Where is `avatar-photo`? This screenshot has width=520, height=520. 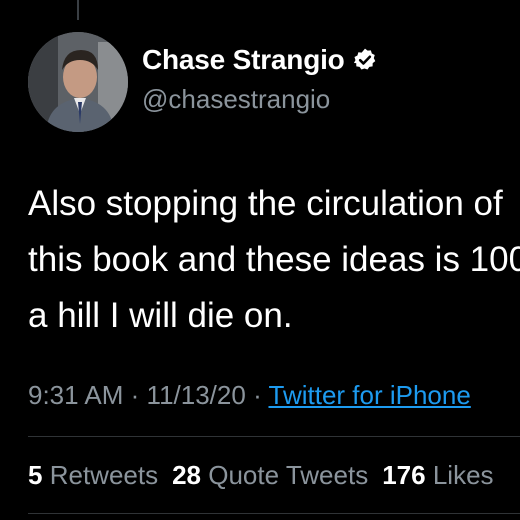 avatar-photo is located at coordinates (78, 82).